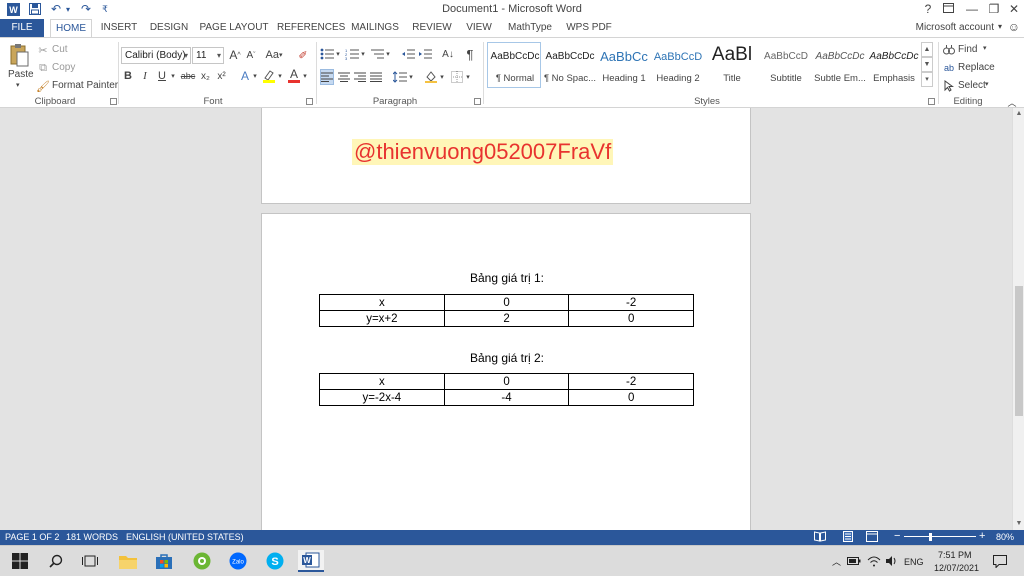 This screenshot has height=576, width=1024. Describe the element at coordinates (967, 49) in the screenshot. I see `find-button: Find` at that location.